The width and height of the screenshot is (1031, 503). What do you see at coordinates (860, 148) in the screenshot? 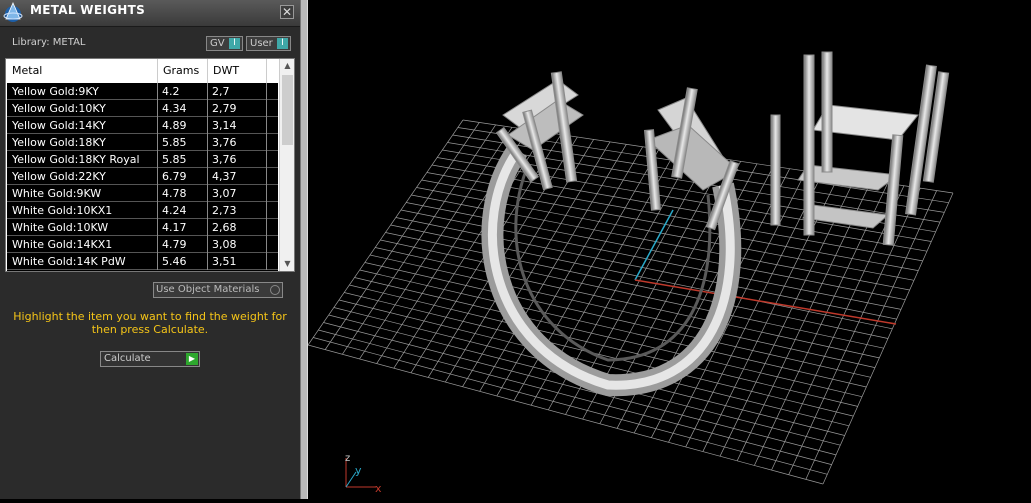
I see `right-setting-head` at bounding box center [860, 148].